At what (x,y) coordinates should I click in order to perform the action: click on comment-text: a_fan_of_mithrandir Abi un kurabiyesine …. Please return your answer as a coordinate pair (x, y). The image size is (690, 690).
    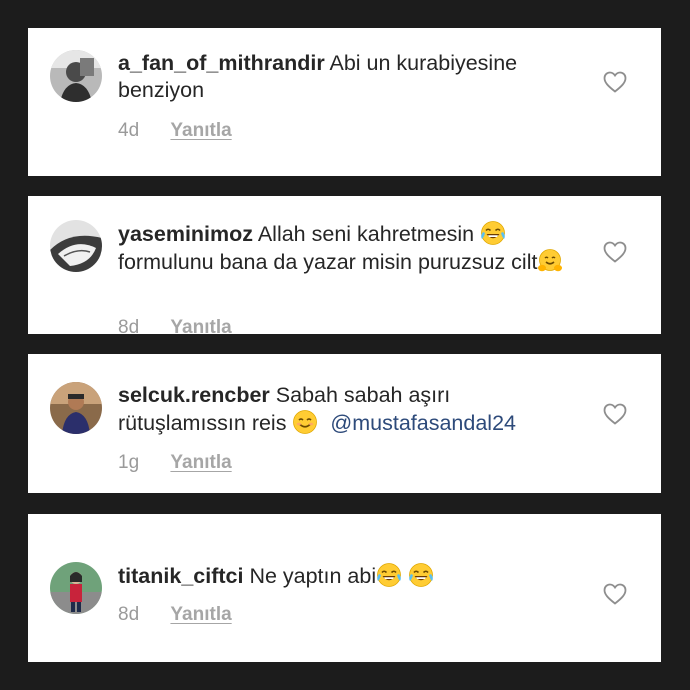
    Looking at the image, I should click on (348, 77).